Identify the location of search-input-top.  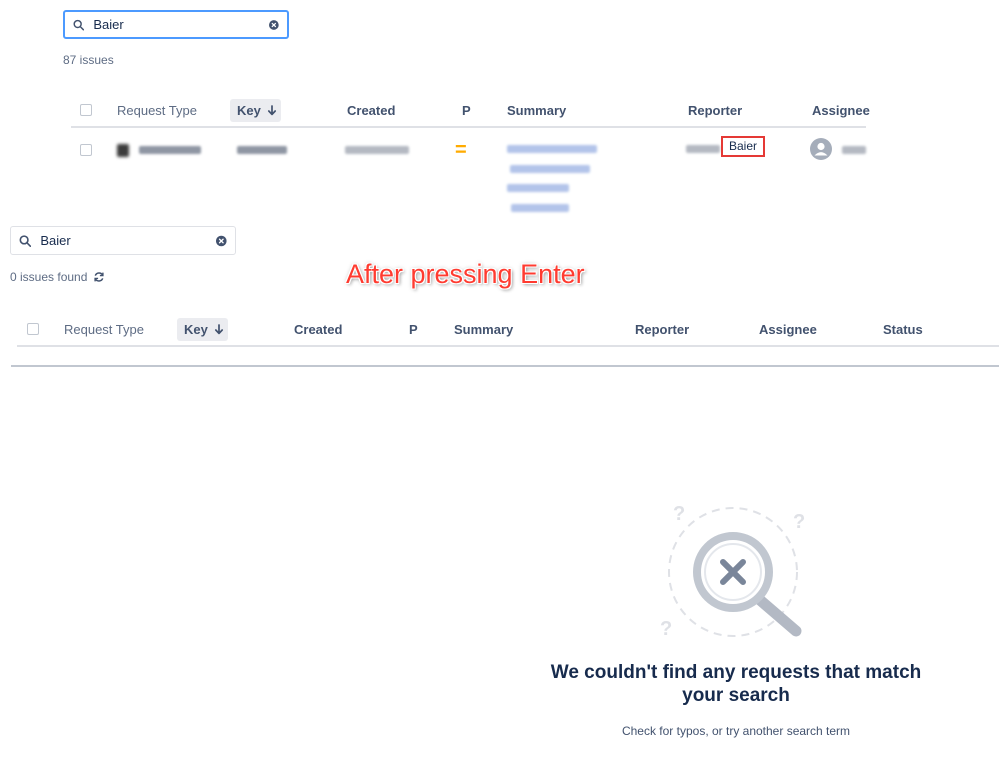
(181, 24).